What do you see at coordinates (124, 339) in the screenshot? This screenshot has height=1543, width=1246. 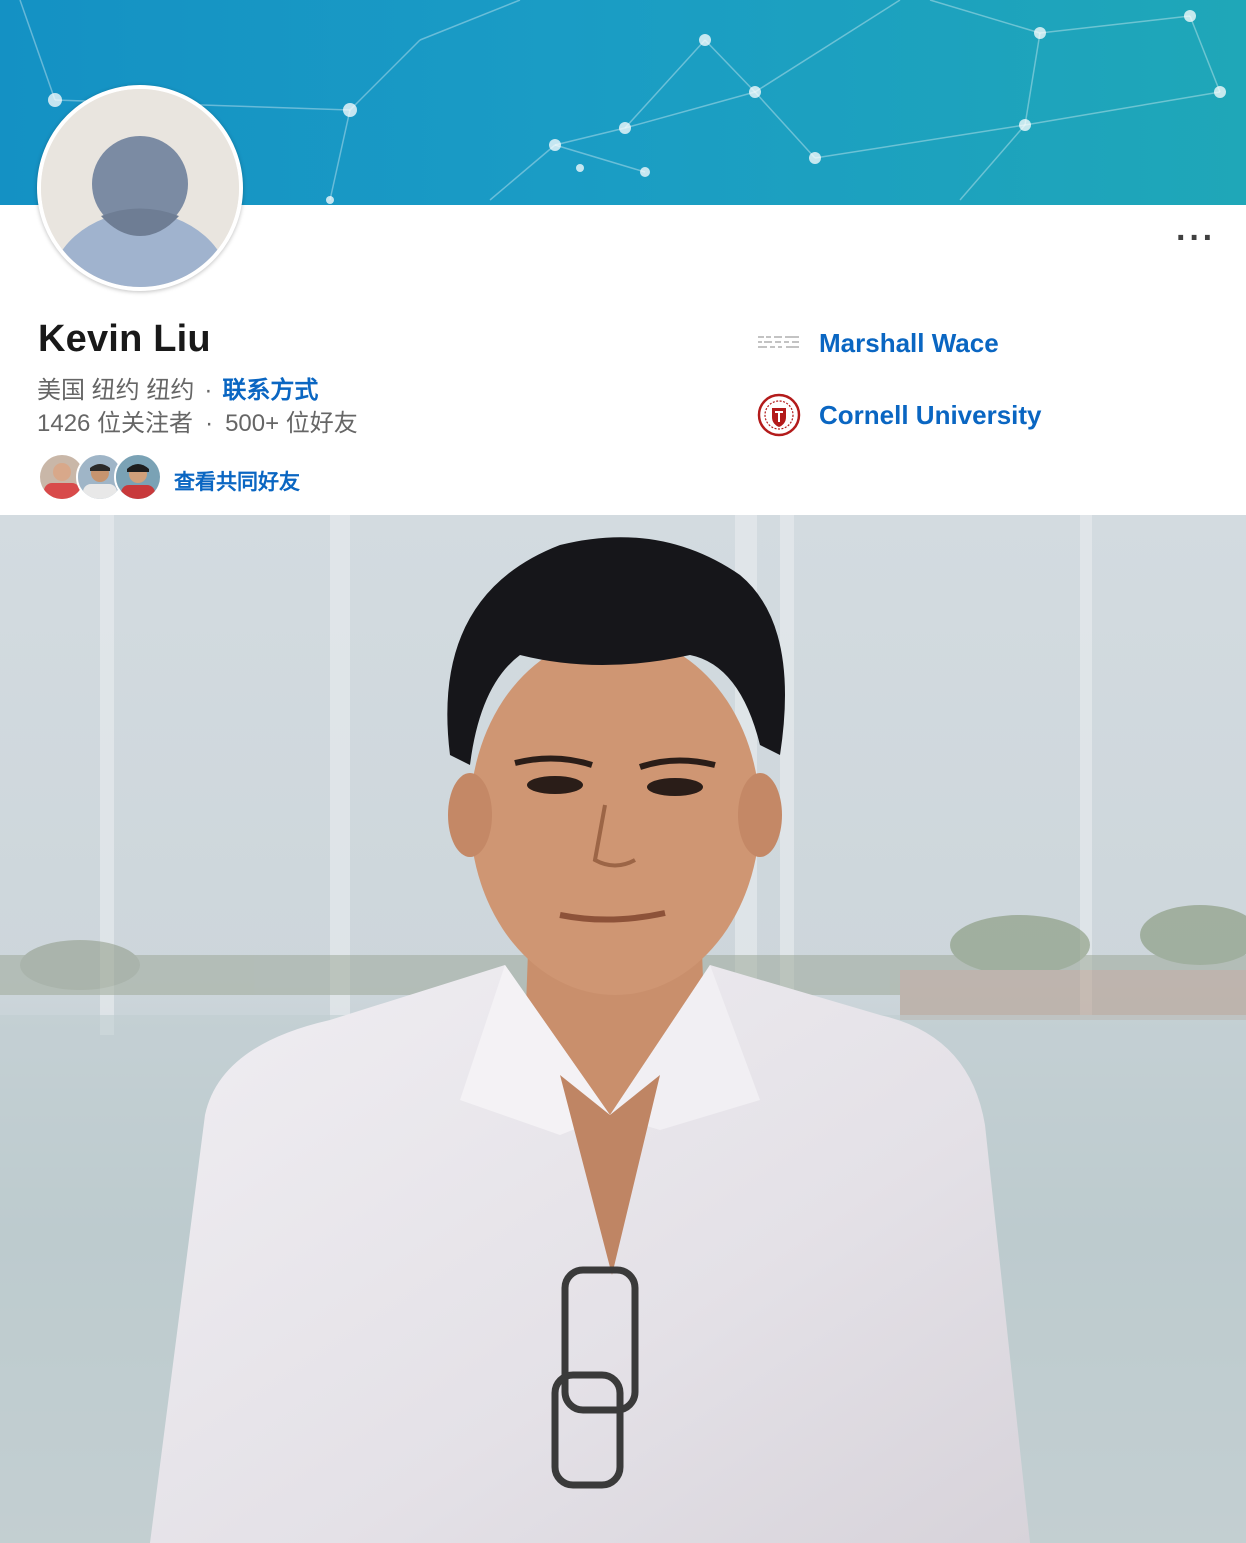 I see `profile-name: Kevin Liu` at bounding box center [124, 339].